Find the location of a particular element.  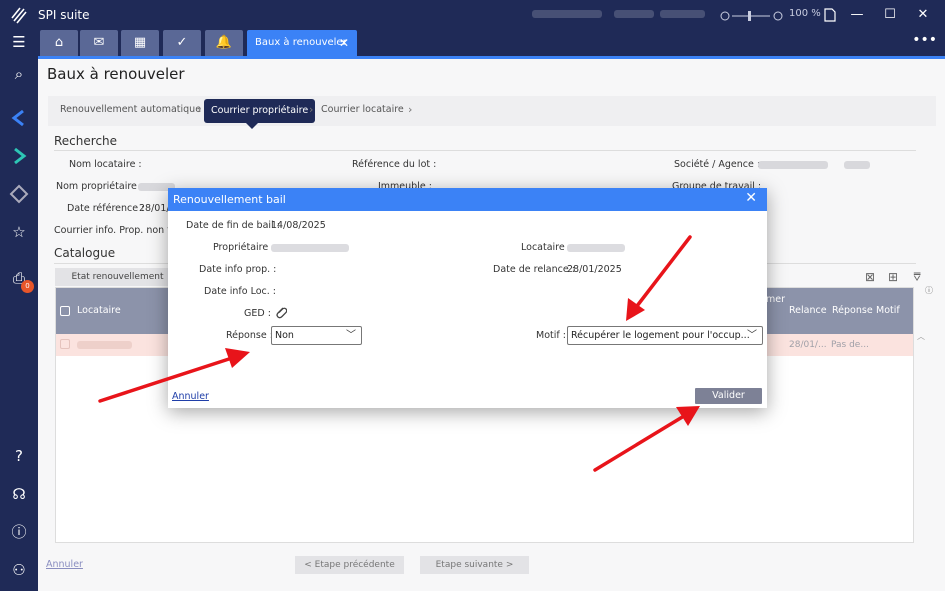

date-info-loc-label: Date info Loc. : is located at coordinates (240, 291).